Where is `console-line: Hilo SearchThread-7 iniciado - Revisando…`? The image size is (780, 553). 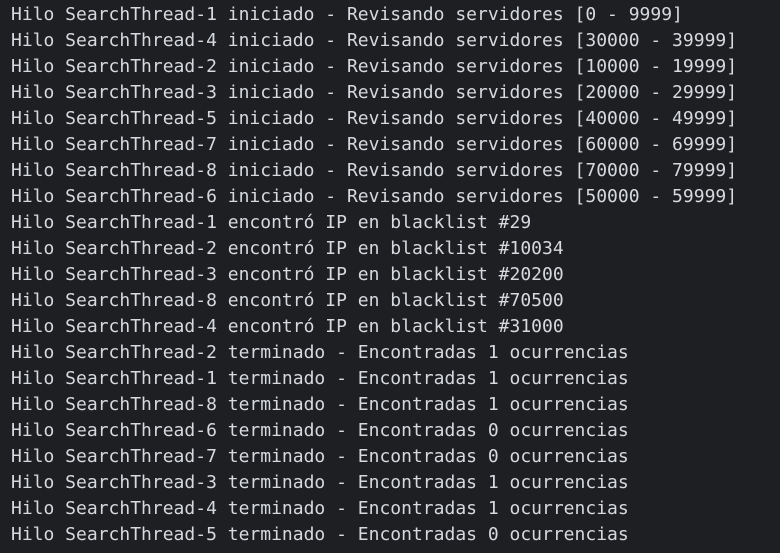 console-line: Hilo SearchThread-7 iniciado - Revisando… is located at coordinates (374, 144).